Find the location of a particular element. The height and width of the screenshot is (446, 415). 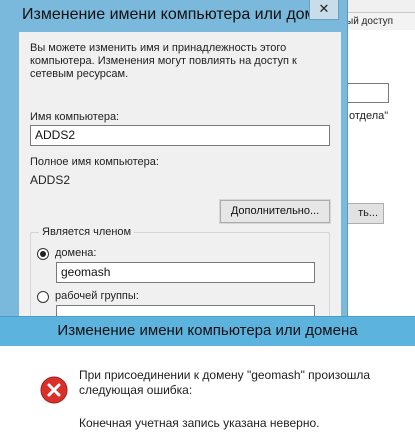

description-input is located at coordinates (368, 93).